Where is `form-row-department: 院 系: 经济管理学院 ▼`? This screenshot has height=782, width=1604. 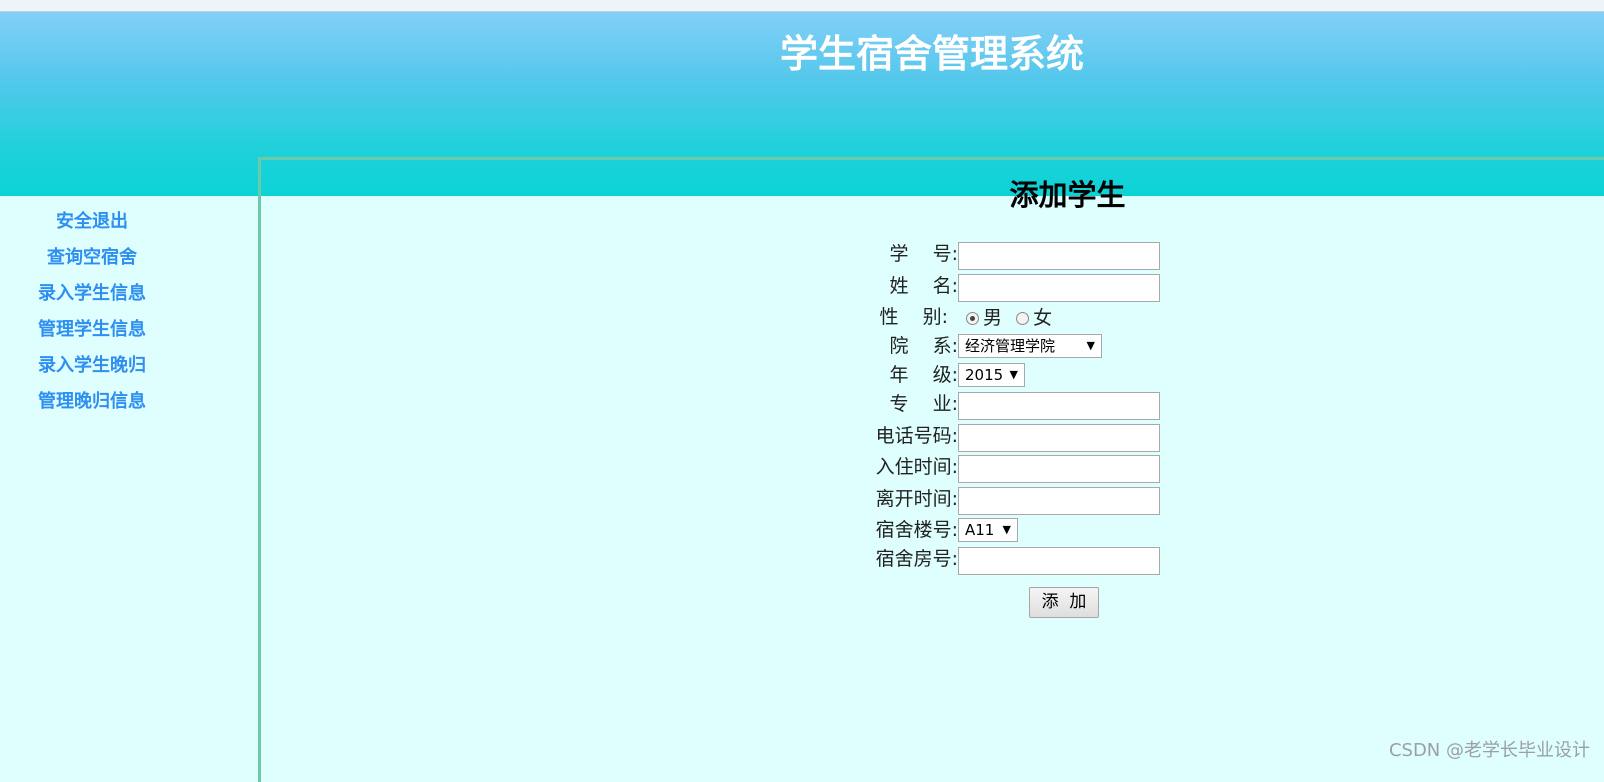
form-row-department: 院 系: 经济管理学院 ▼ is located at coordinates (1045, 346).